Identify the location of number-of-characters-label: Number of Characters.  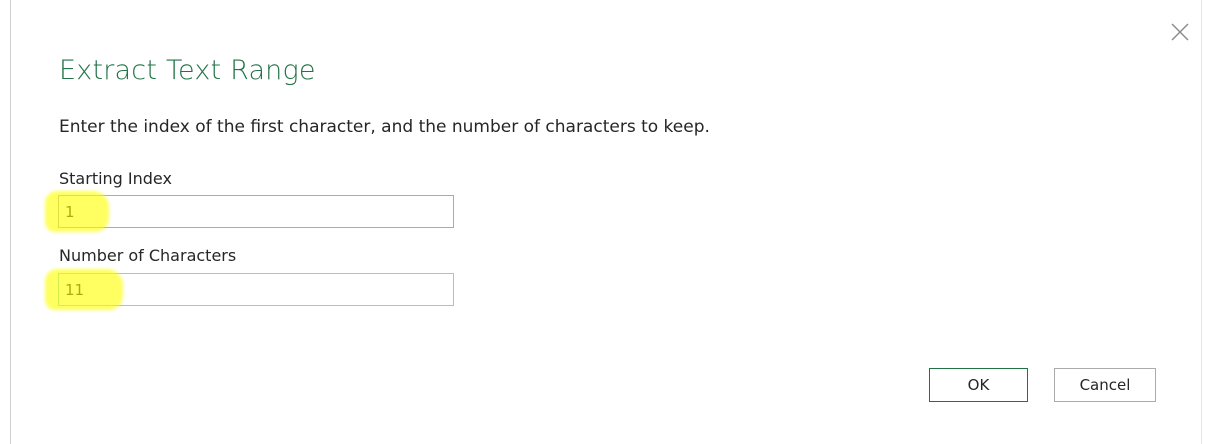
(148, 255).